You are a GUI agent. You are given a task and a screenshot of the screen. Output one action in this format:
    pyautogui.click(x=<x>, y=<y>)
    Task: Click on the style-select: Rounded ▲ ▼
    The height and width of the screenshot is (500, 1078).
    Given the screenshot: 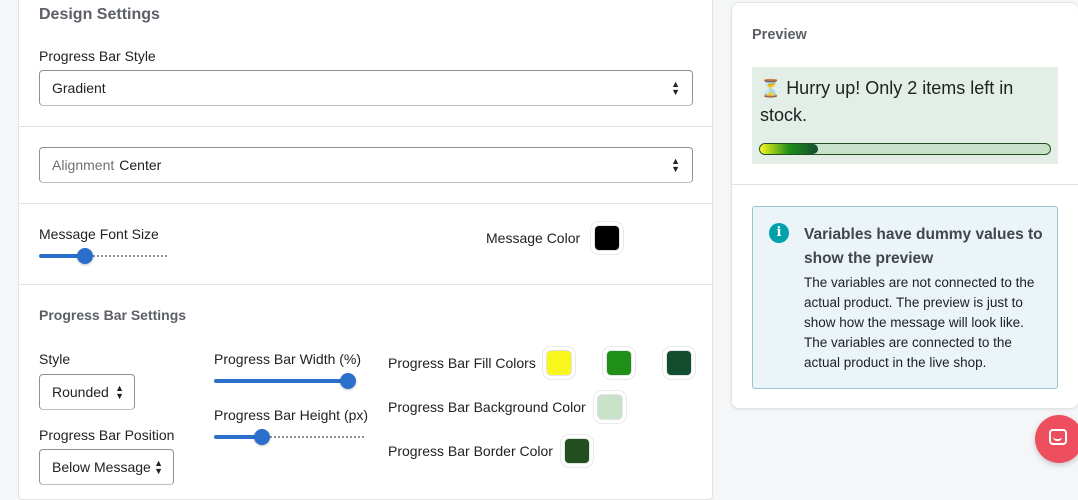 What is the action you would take?
    pyautogui.click(x=87, y=392)
    